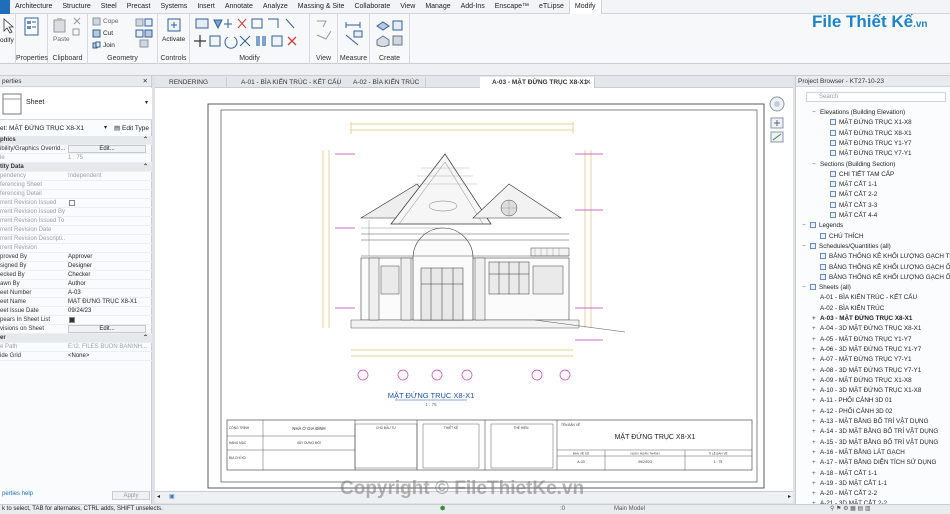  Describe the element at coordinates (867, 154) in the screenshot. I see `browser-tree-item: MẶT ĐỨNG TRỤC Y7-Y1` at that location.